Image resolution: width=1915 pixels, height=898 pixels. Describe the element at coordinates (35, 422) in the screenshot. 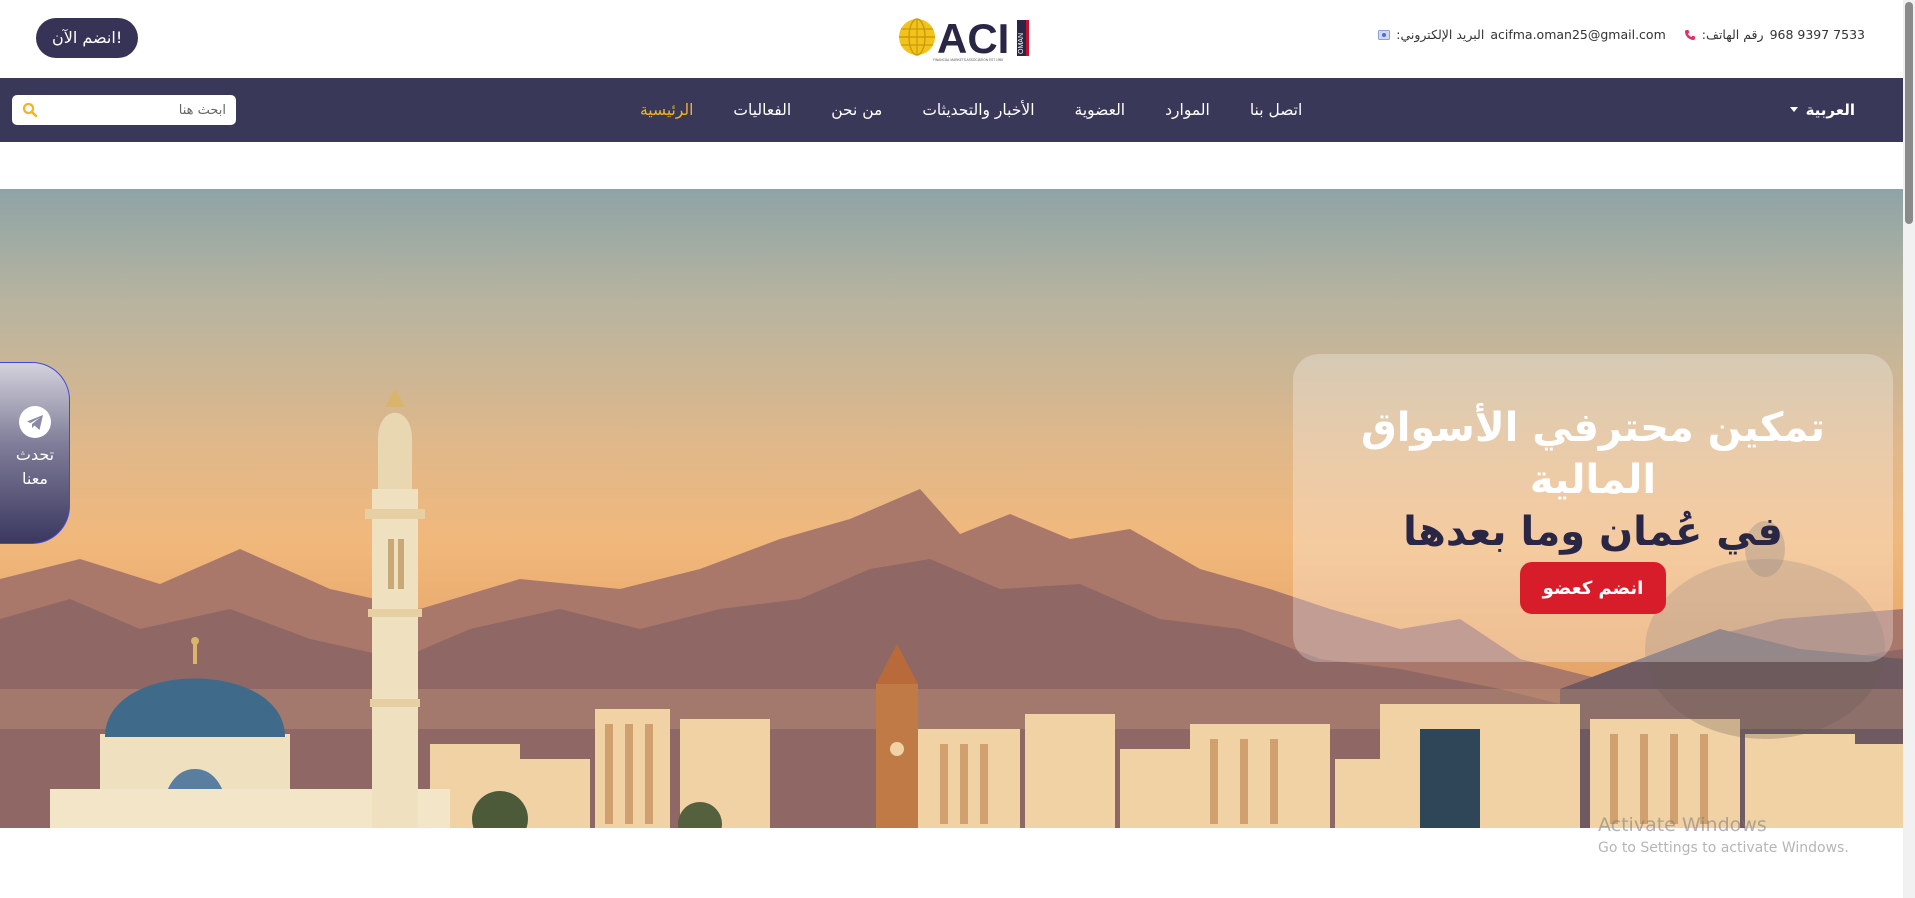

I see `telegram-icon` at that location.